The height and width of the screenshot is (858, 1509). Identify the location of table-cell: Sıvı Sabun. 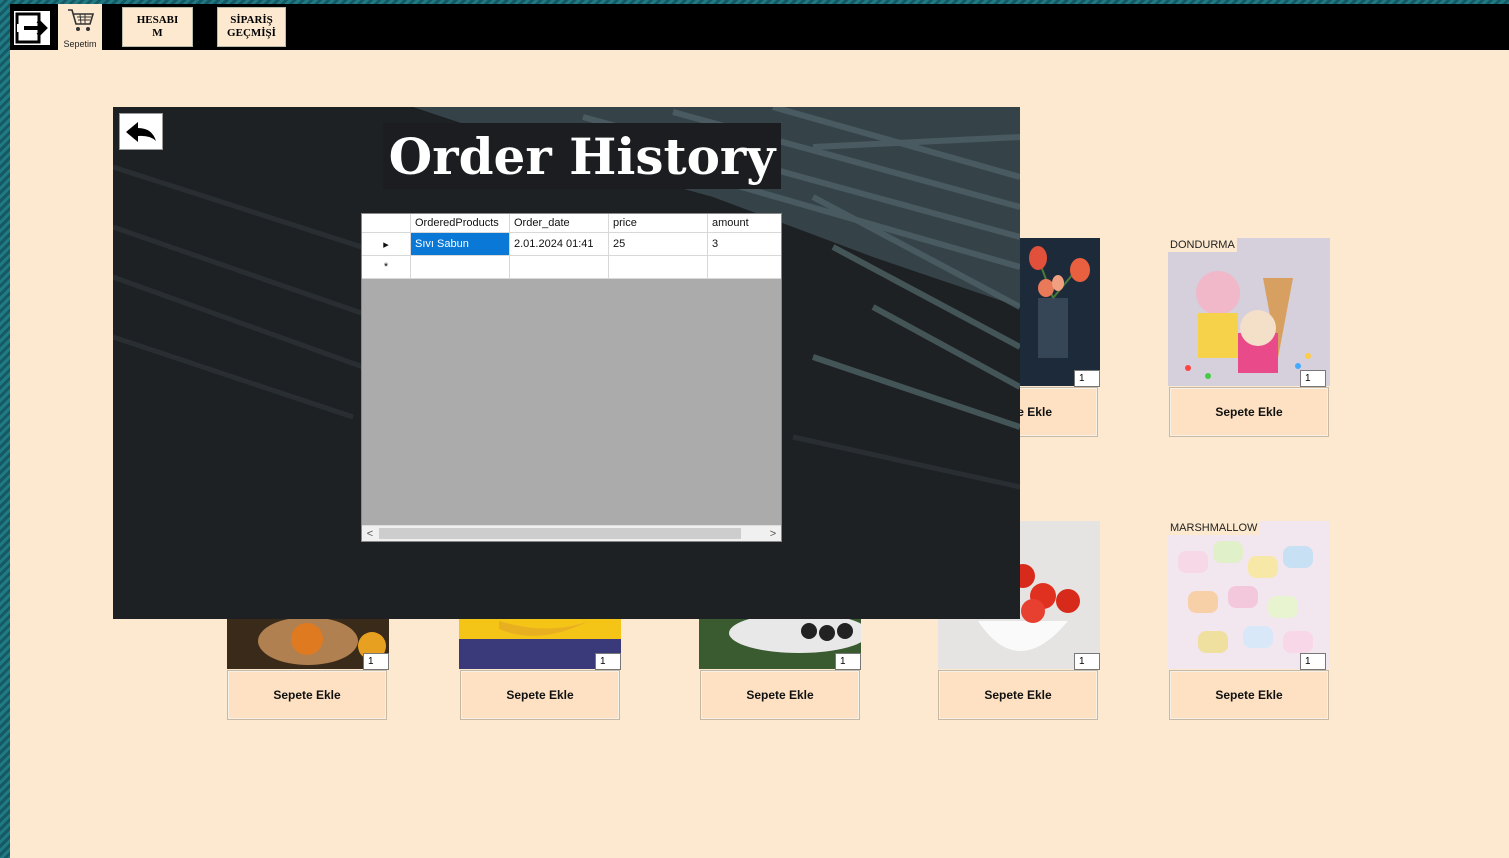
(460, 244).